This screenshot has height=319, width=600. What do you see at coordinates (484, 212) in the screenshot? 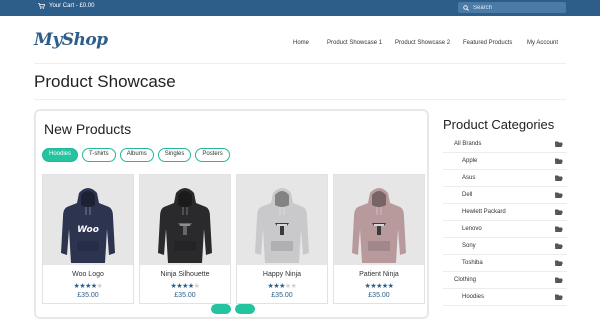
I see `category-label: Hewlett Packard` at bounding box center [484, 212].